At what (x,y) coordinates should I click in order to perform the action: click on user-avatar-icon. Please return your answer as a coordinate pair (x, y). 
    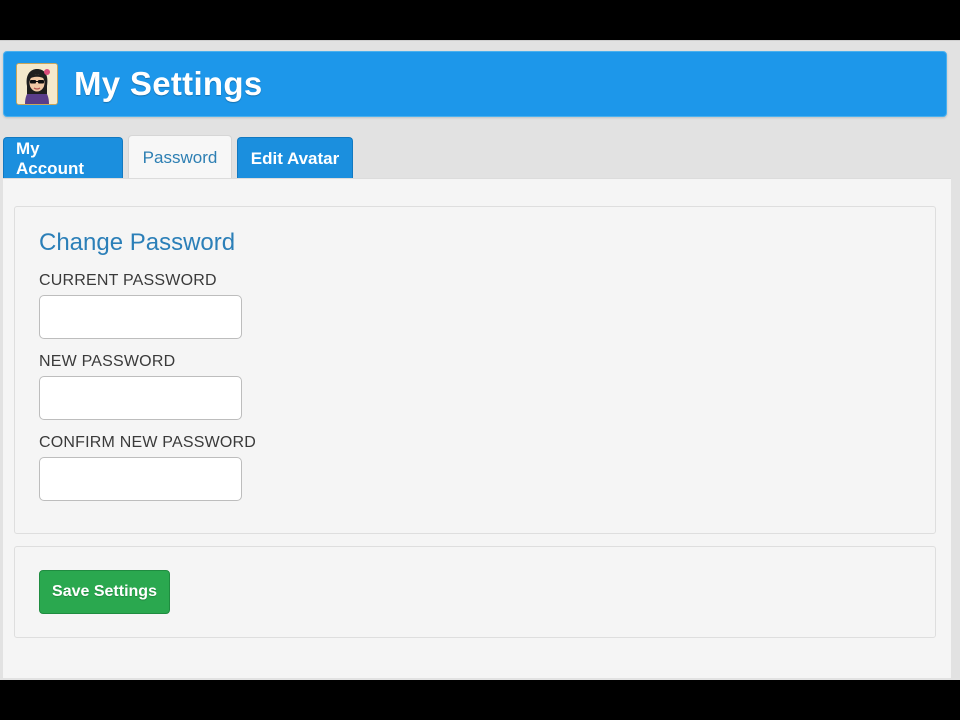
    Looking at the image, I should click on (37, 84).